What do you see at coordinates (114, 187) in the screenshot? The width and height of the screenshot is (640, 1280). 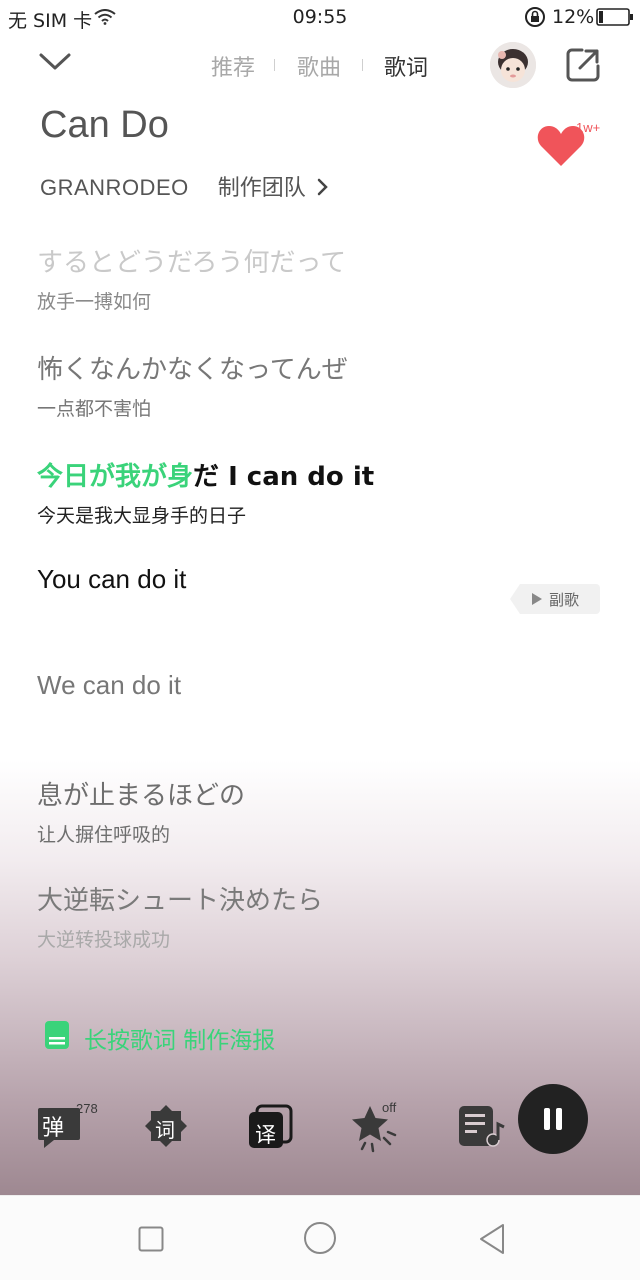 I see `artist-name: GRANRODEO` at bounding box center [114, 187].